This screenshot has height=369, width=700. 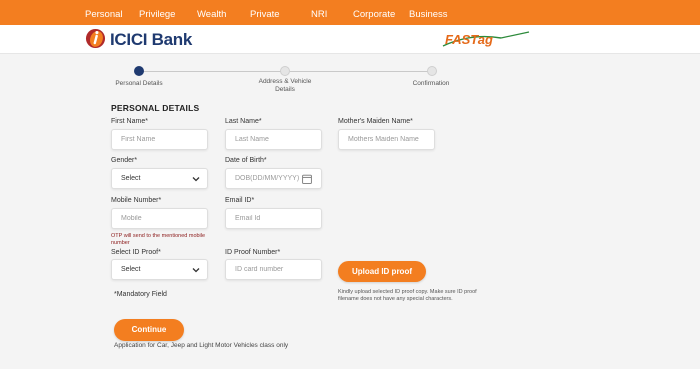 I want to click on first-name-input, so click(x=159, y=139).